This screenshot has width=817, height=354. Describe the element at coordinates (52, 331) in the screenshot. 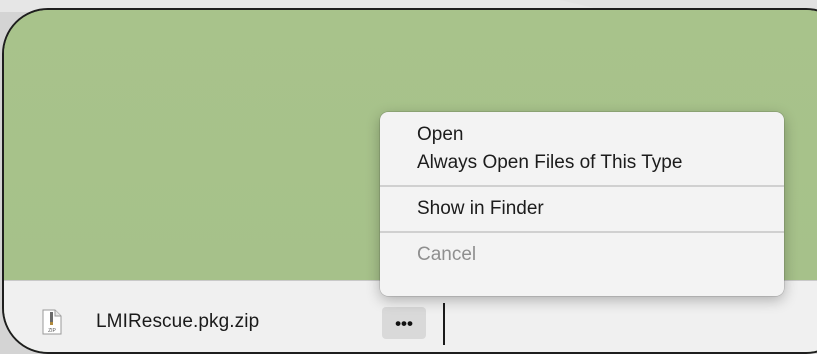

I see `zip-label: ZIP` at that location.